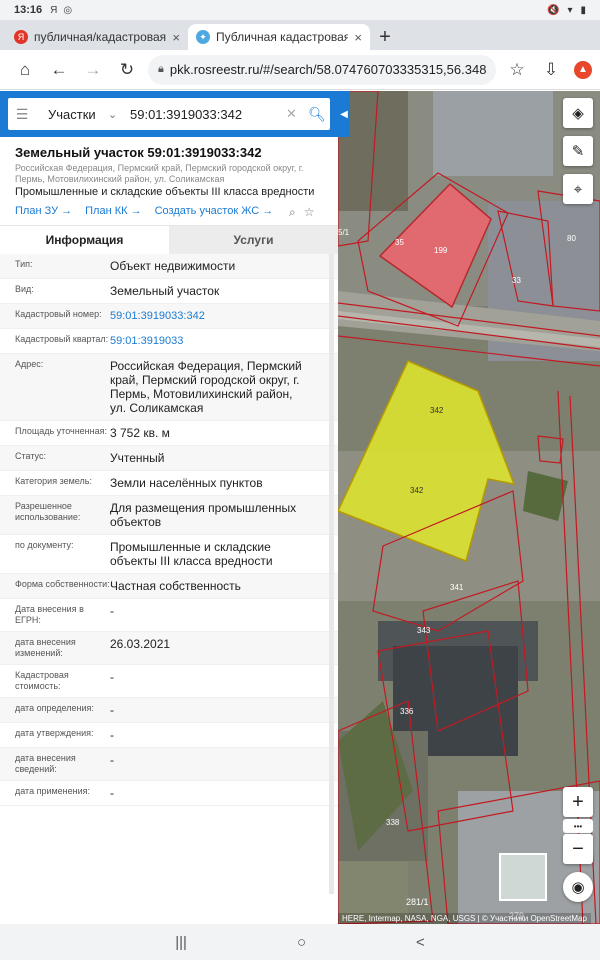  What do you see at coordinates (49, 614) in the screenshot?
I see `attribute-label: Дата внесения в ЕГРН:` at bounding box center [49, 614].